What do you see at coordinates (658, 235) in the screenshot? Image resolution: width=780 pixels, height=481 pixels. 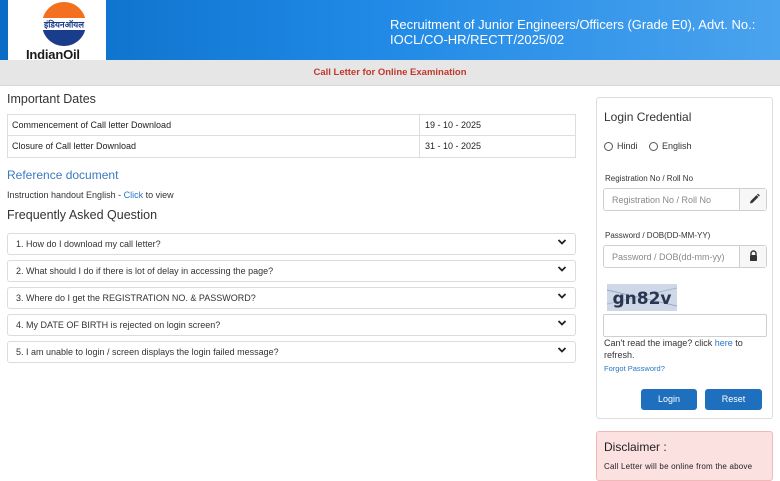 I see `password-label: Password / DOB(DD-MM-YY)` at bounding box center [658, 235].